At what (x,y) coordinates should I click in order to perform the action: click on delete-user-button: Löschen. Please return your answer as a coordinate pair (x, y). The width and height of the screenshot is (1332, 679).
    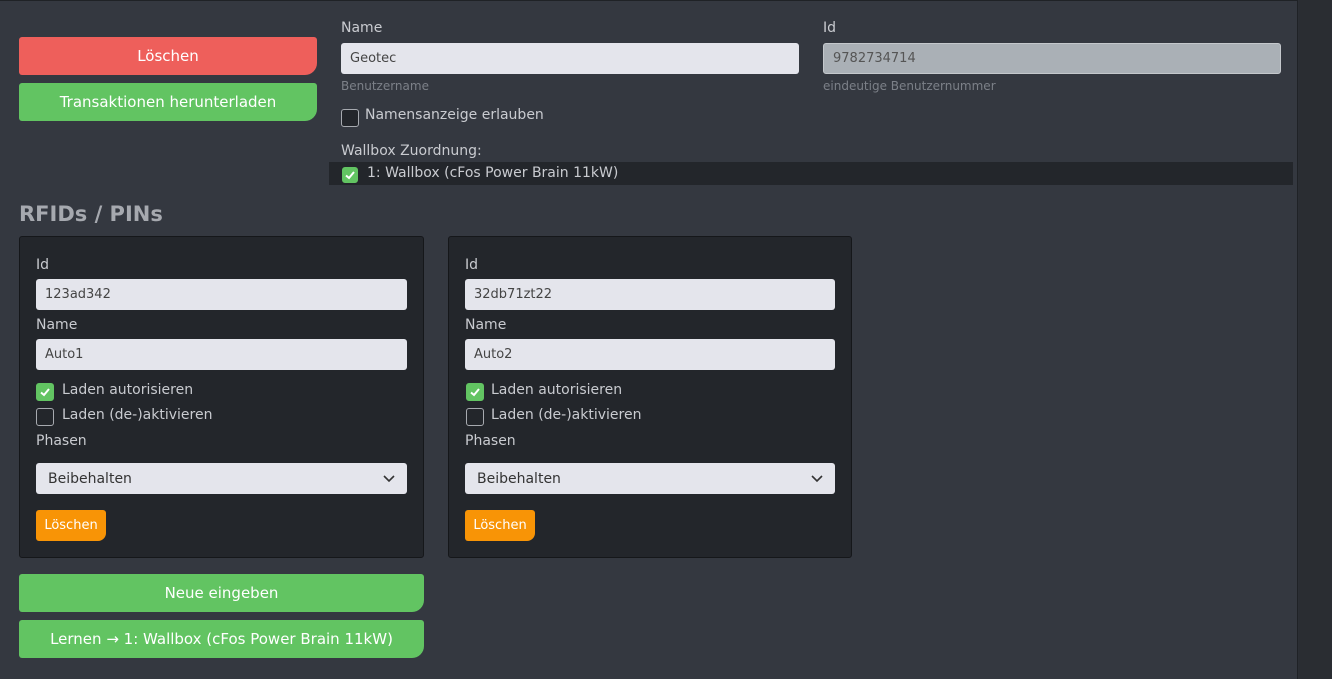
    Looking at the image, I should click on (168, 56).